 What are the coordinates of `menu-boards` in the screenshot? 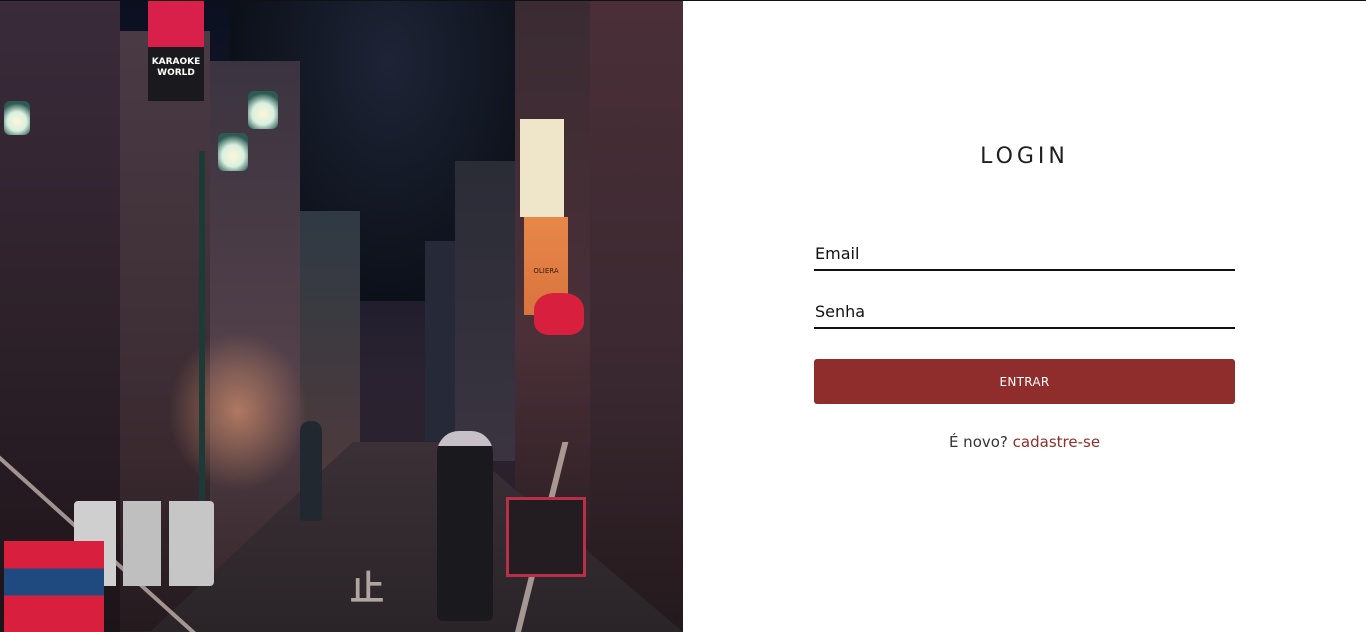 It's located at (546, 537).